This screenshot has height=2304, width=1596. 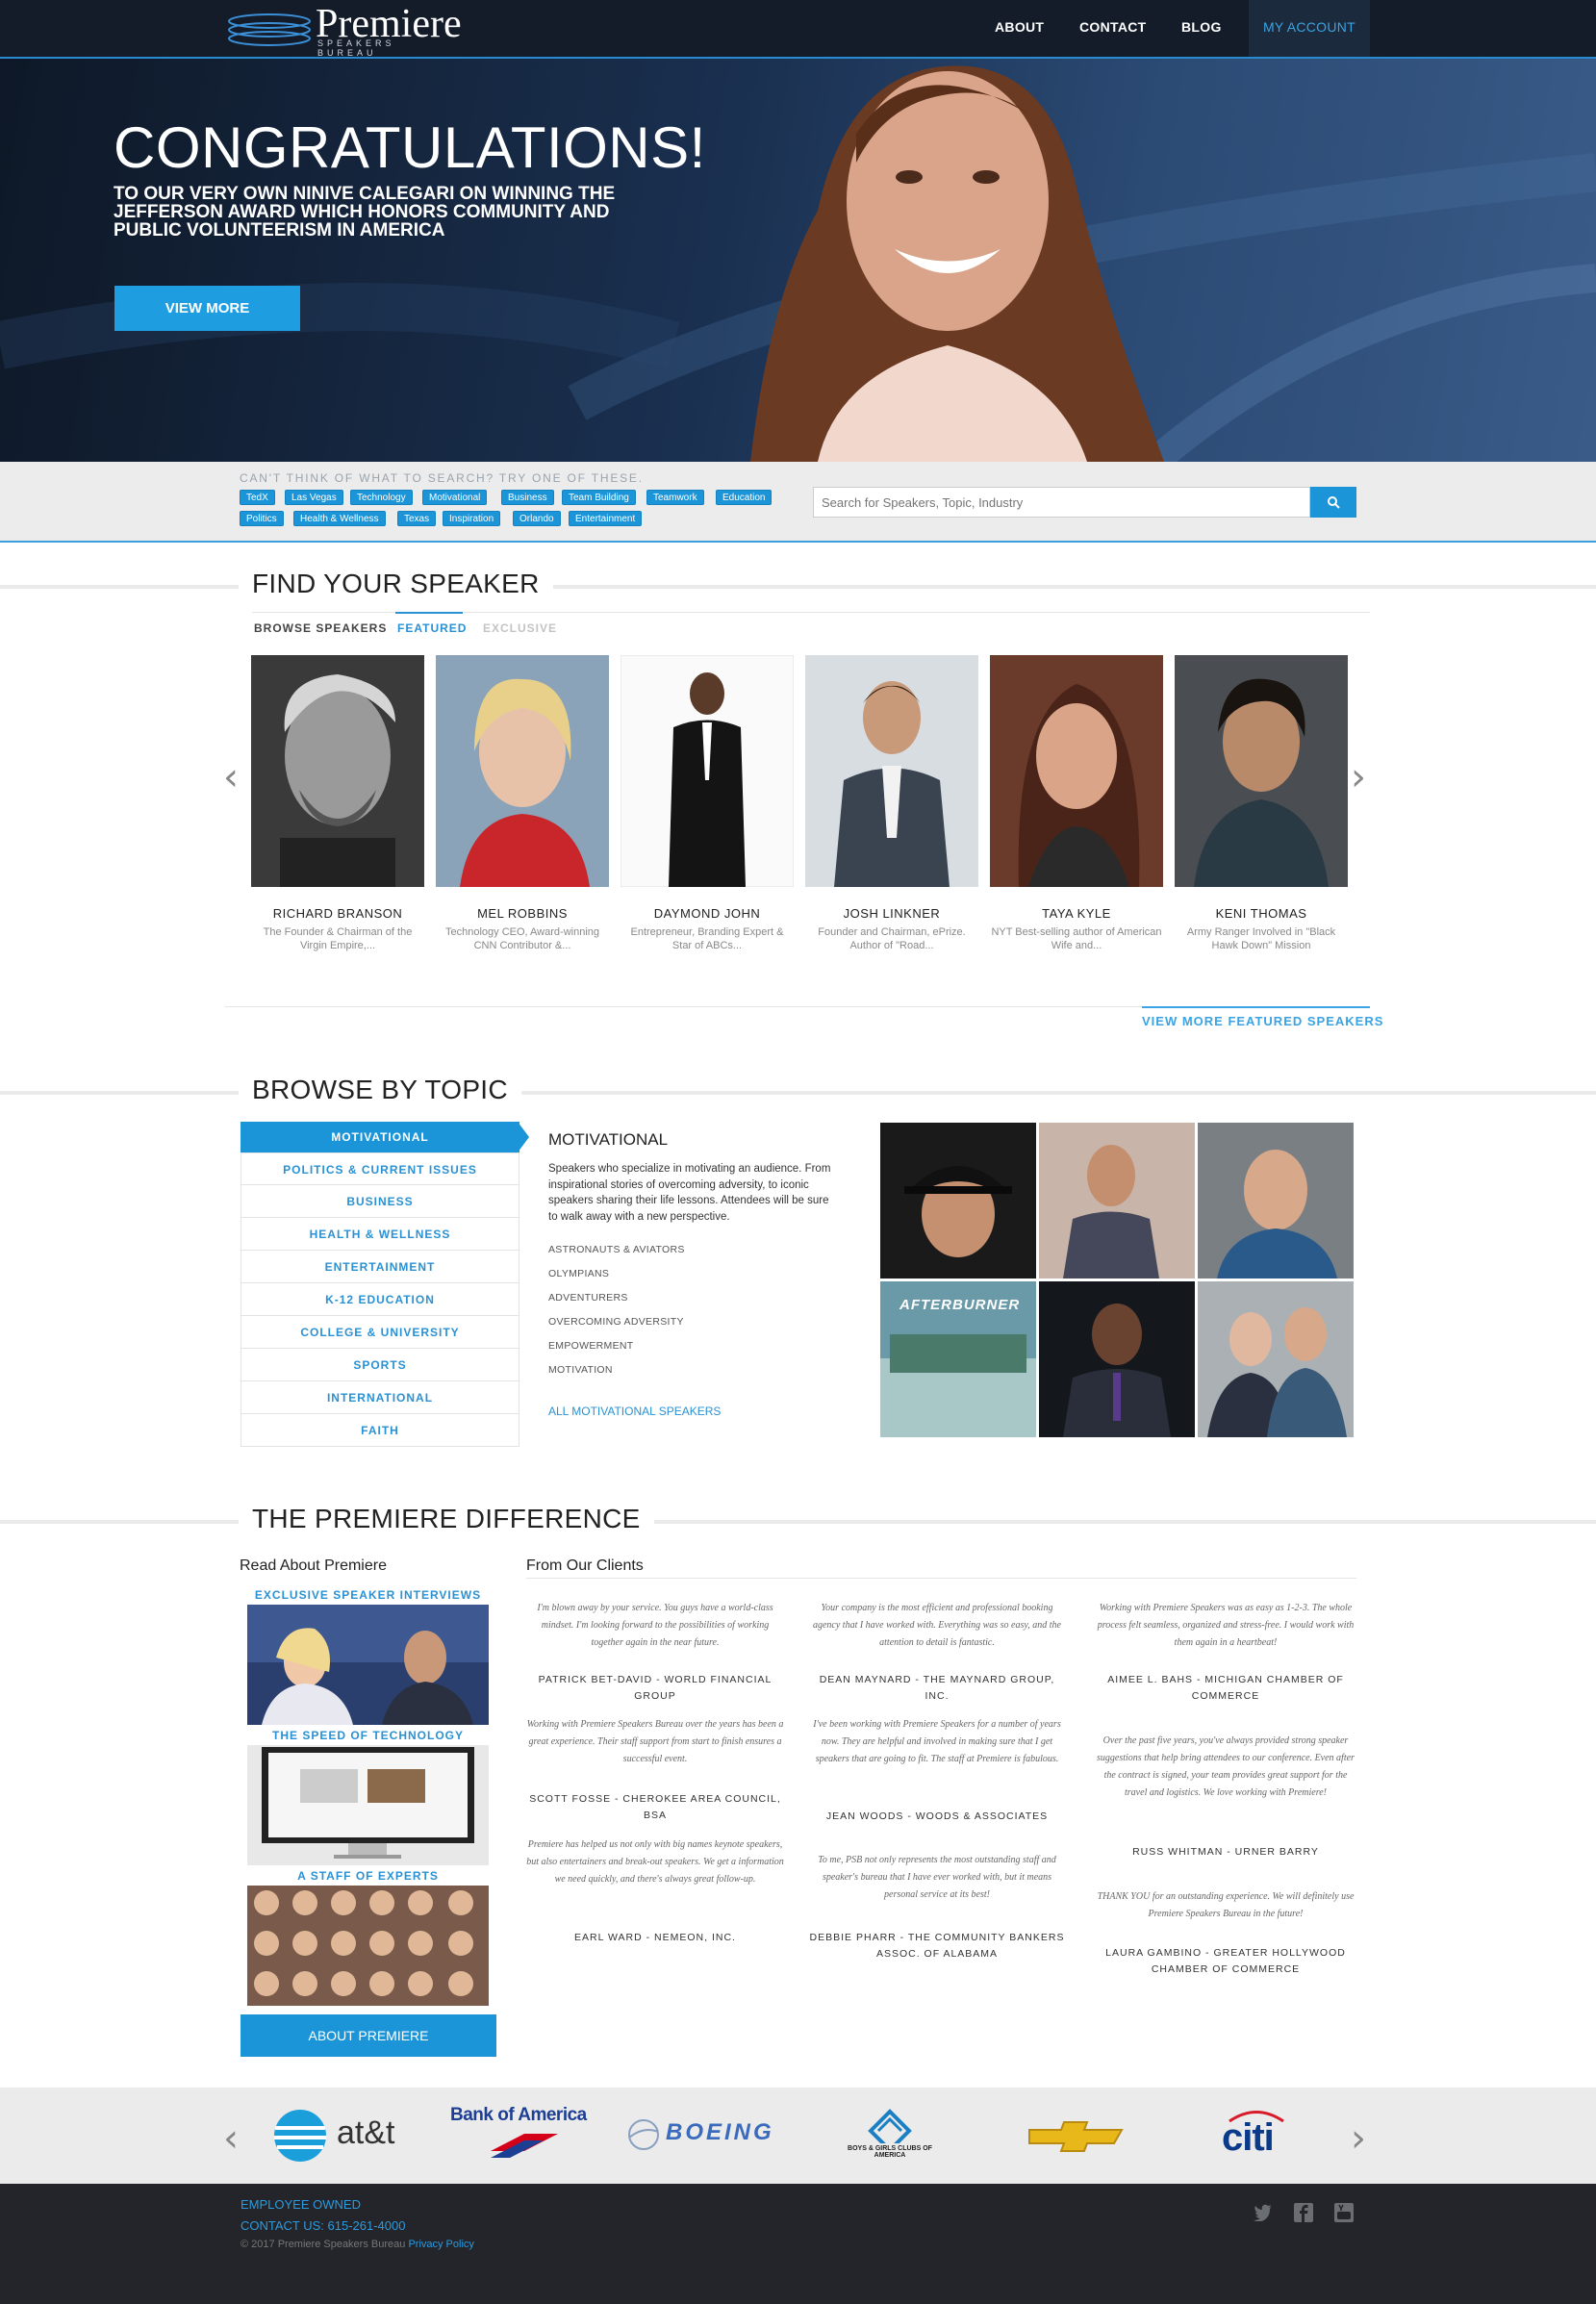 I want to click on view-more-featured-link: VIEW MORE FEATURED SPEAKERS, so click(x=1263, y=1021).